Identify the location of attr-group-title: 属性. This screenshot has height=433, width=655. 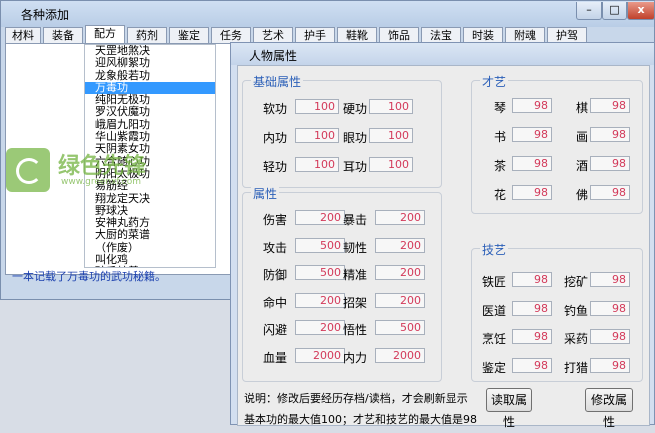
(265, 193).